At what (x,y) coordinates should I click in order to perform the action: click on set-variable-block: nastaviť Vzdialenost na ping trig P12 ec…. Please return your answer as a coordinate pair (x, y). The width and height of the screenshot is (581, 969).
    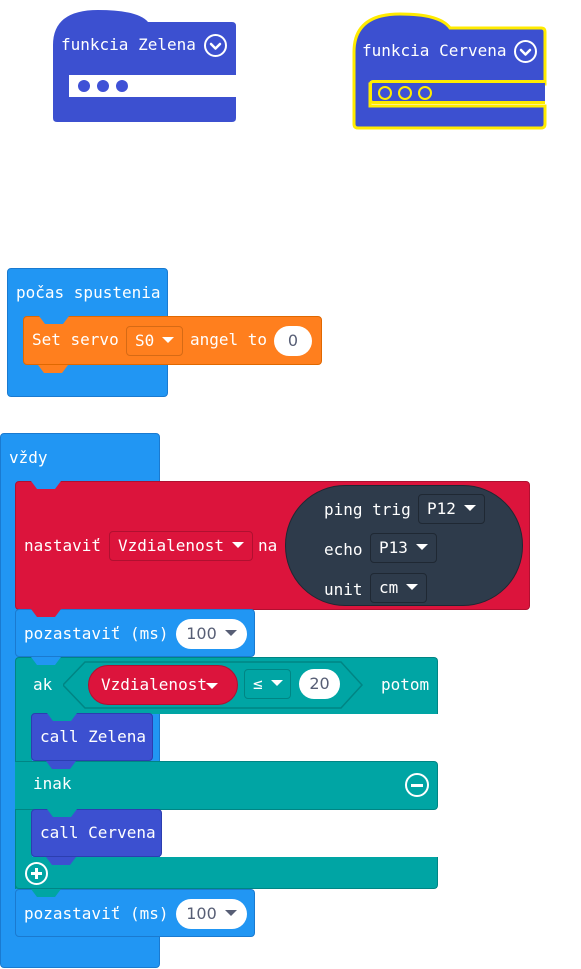
    Looking at the image, I should click on (272, 545).